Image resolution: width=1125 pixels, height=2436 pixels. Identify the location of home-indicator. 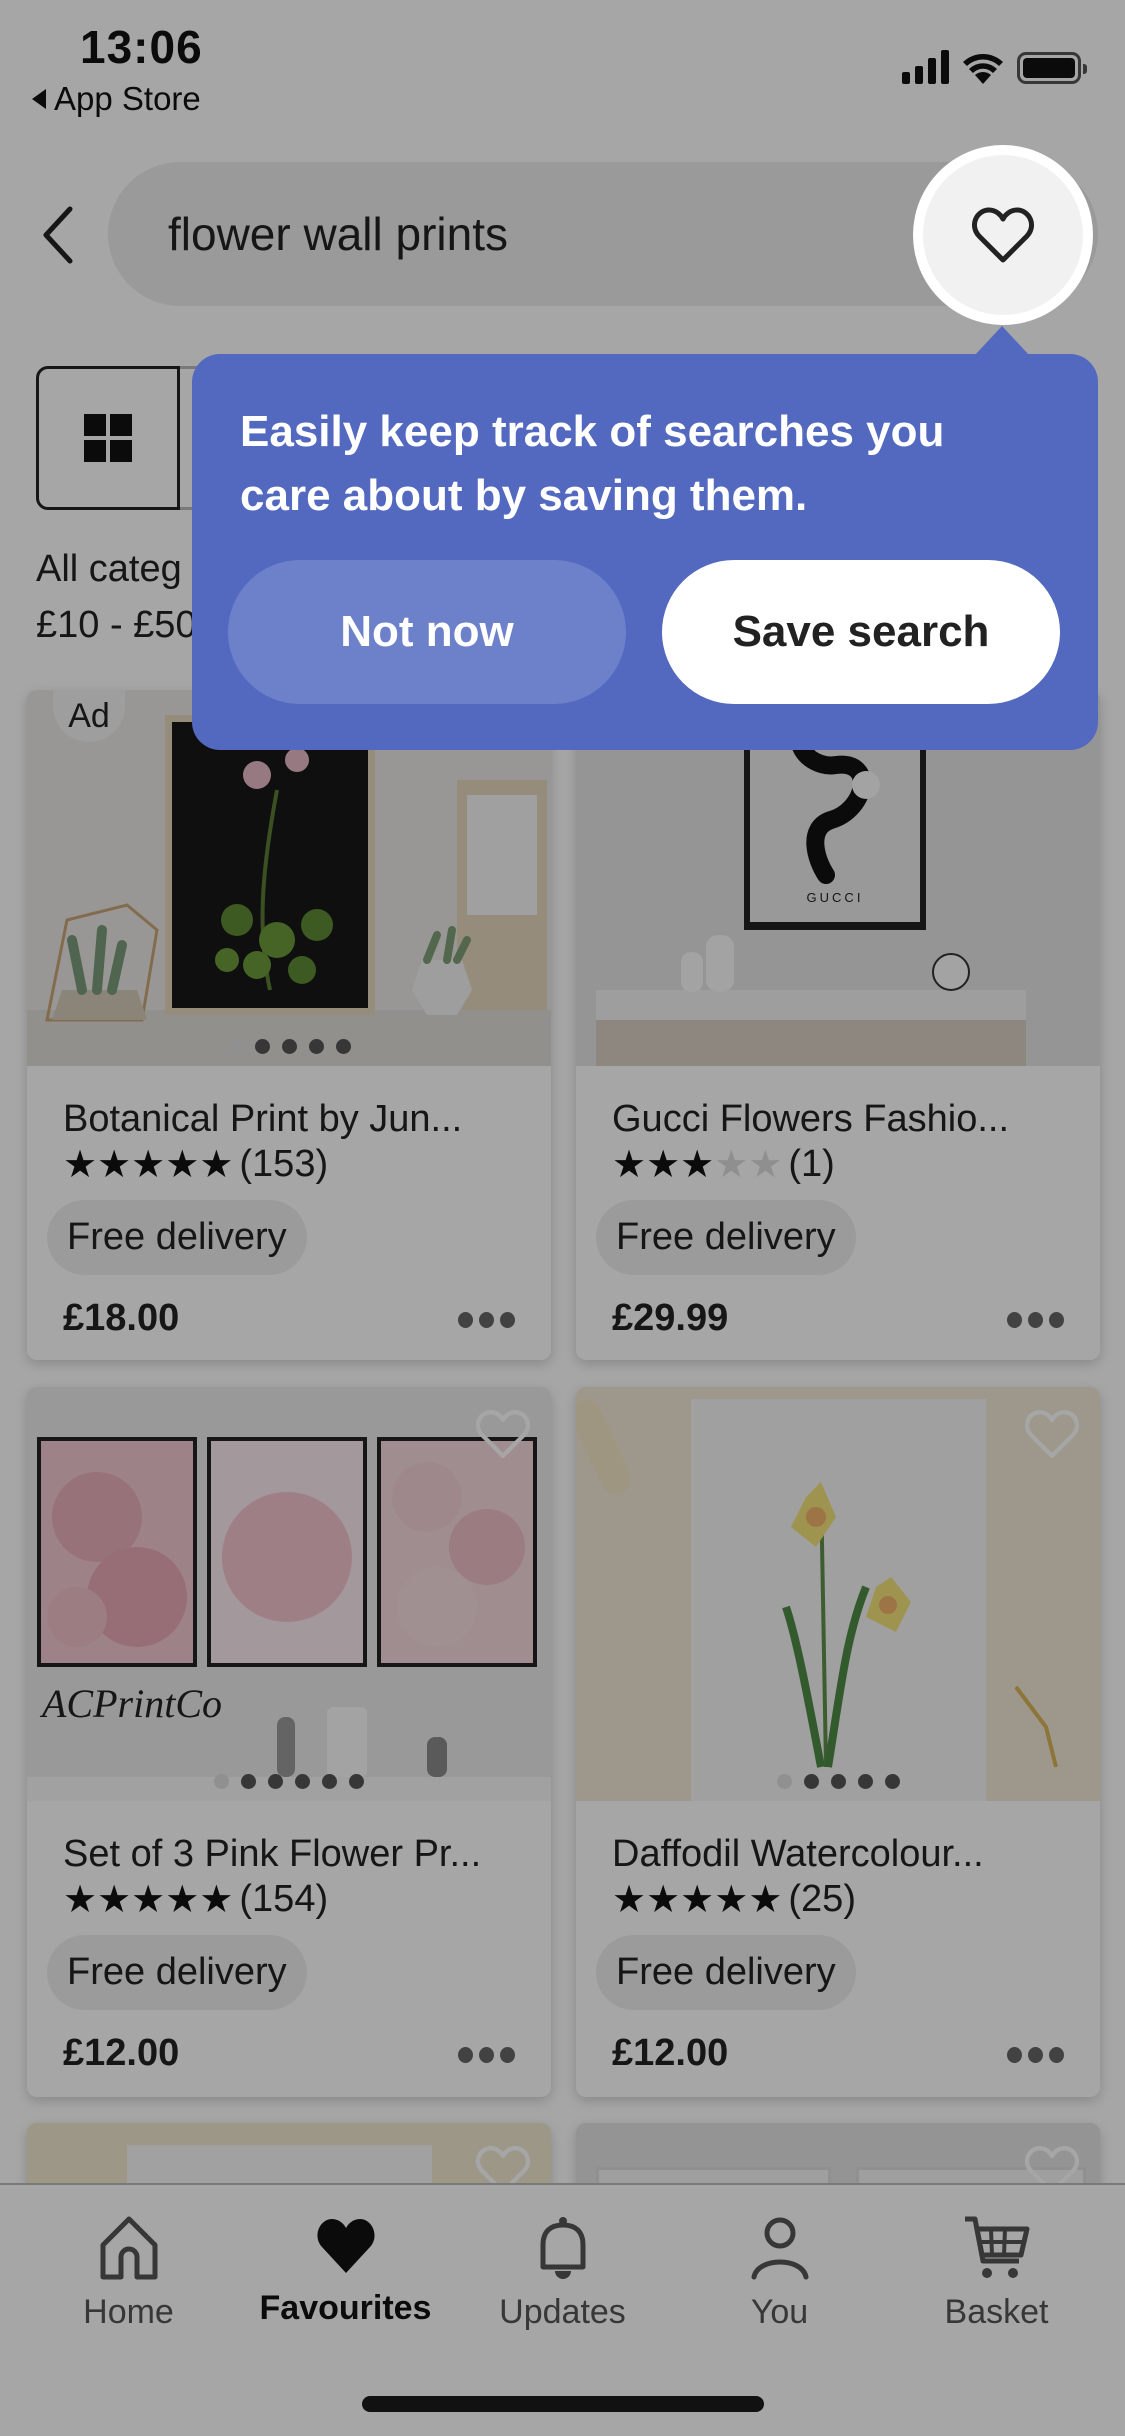
(563, 2404).